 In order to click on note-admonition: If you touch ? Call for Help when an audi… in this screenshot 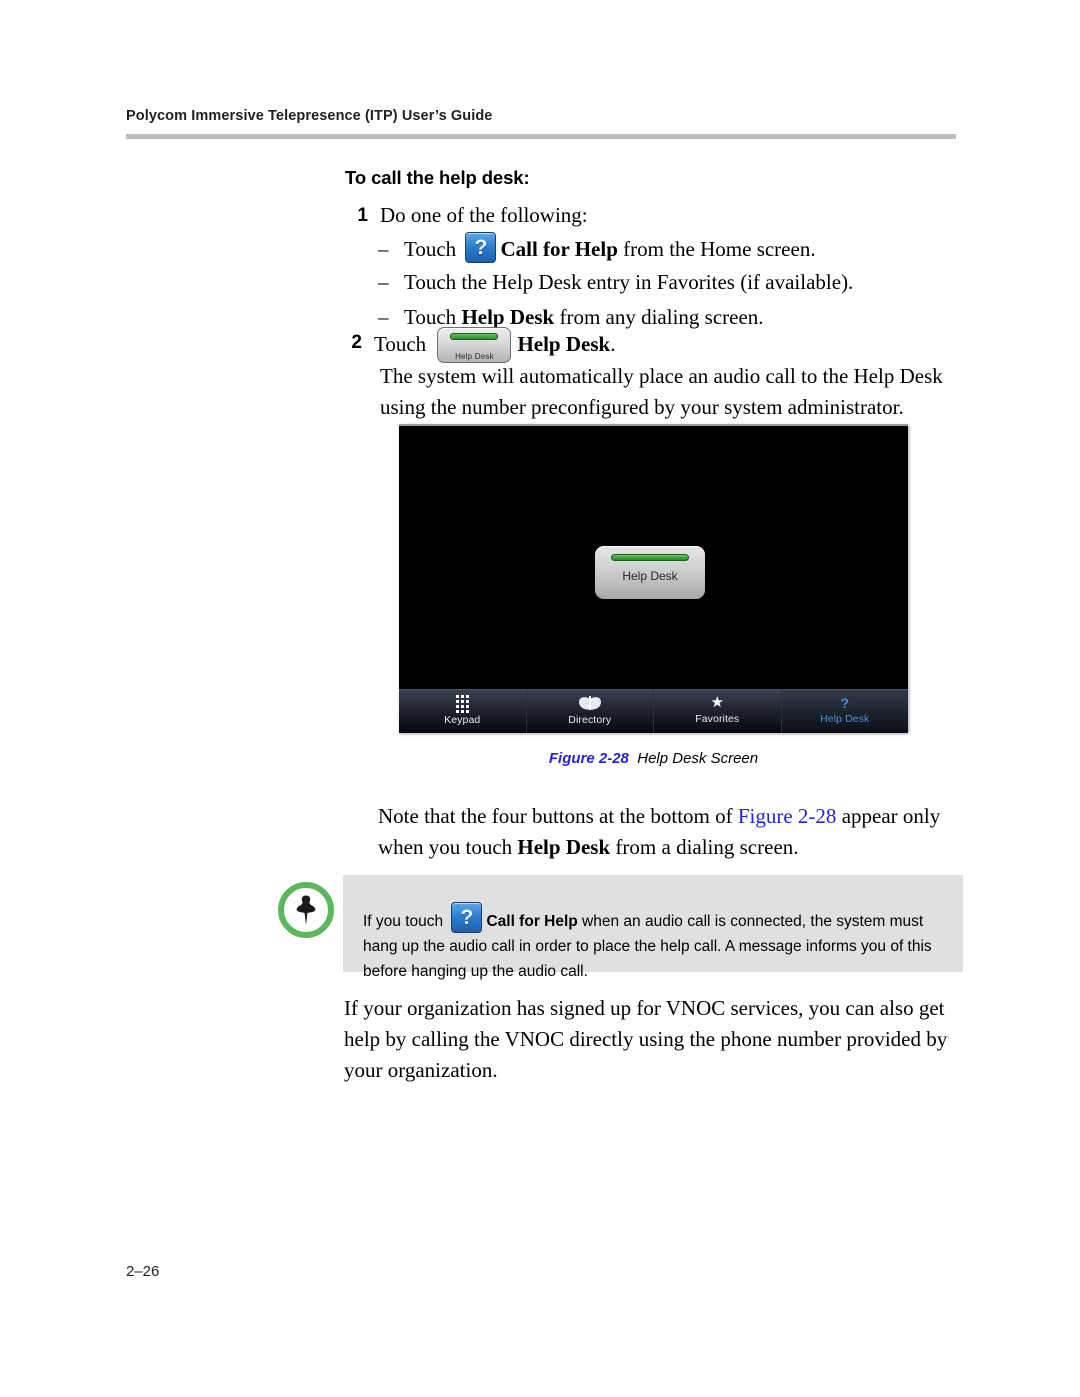, I will do `click(620, 927)`.